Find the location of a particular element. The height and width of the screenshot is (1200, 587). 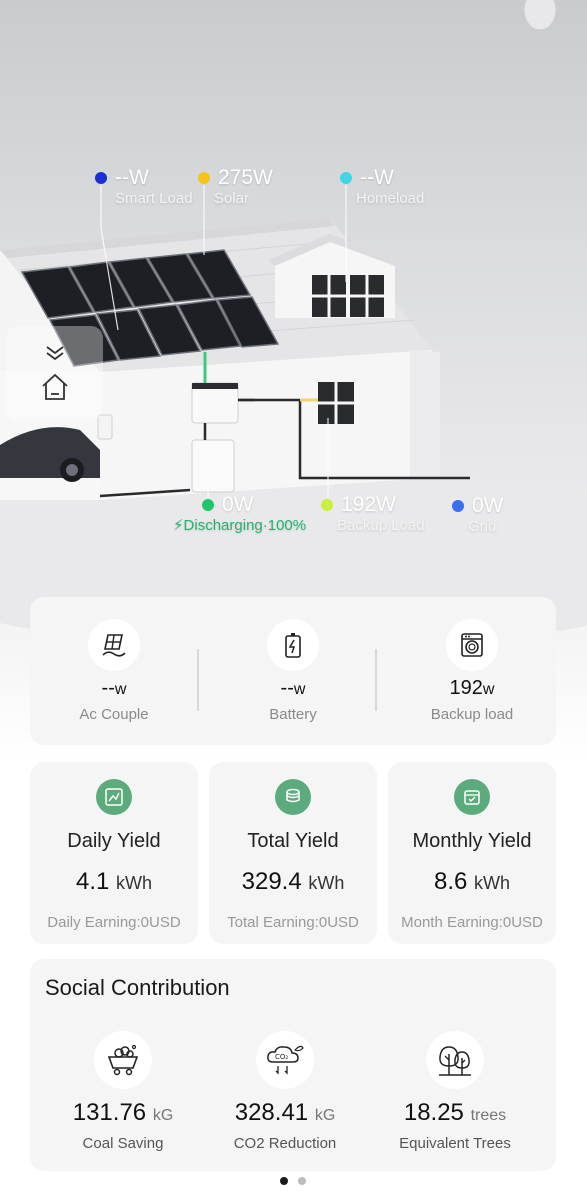

monthly-yield-title: Monthly Yield is located at coordinates (472, 841).